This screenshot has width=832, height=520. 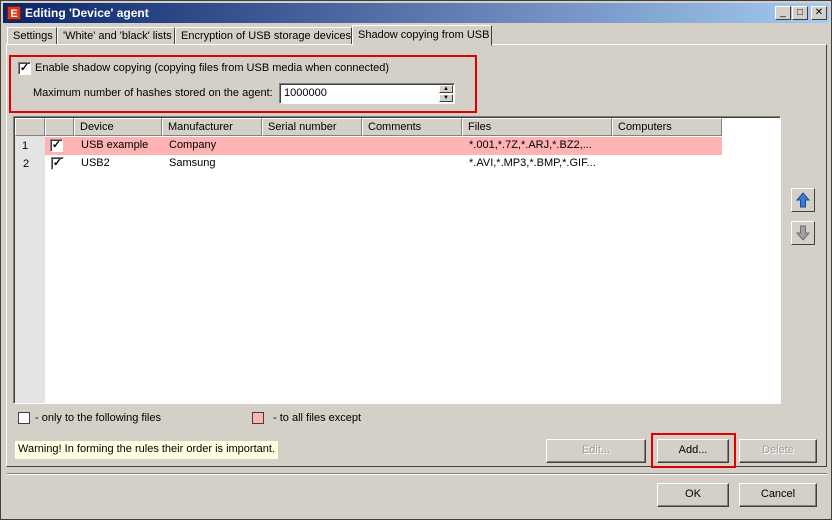 I want to click on move-down-button, so click(x=803, y=233).